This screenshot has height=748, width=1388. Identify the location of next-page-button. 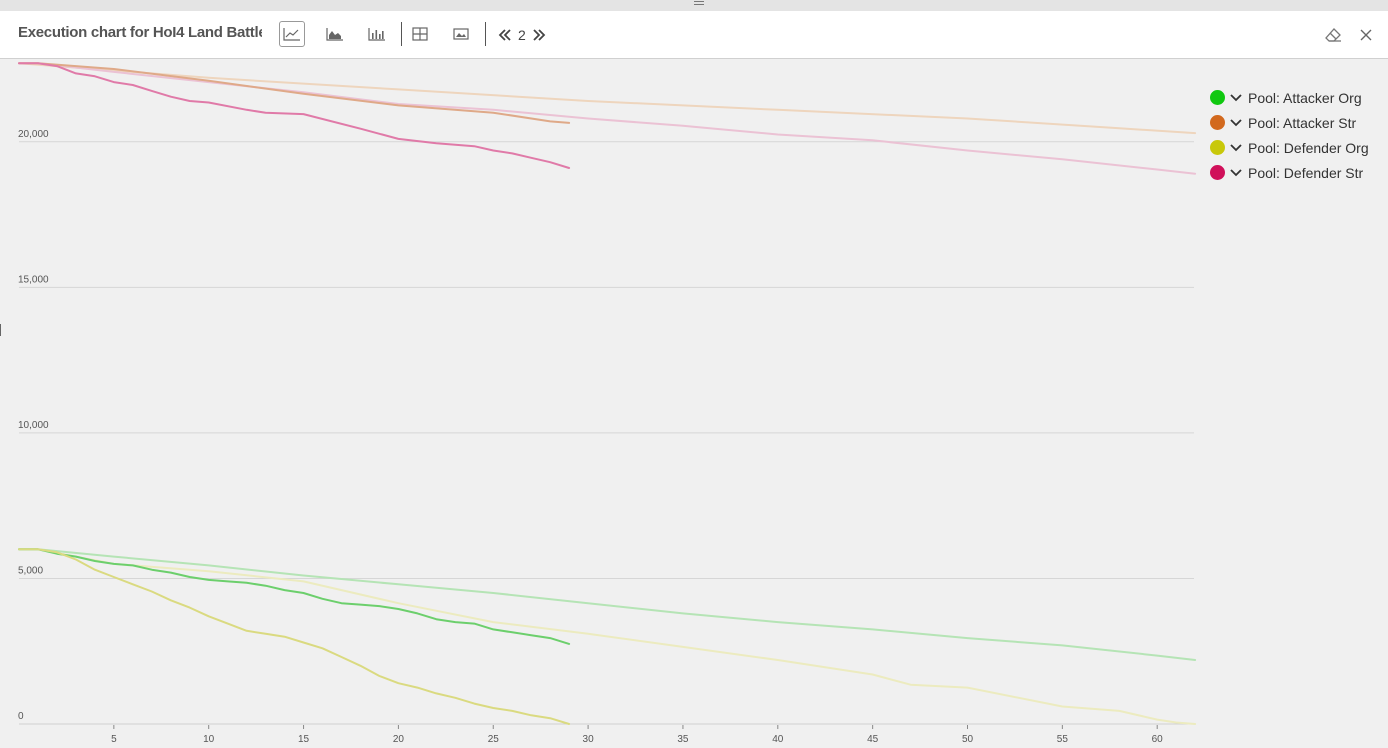
(539, 35).